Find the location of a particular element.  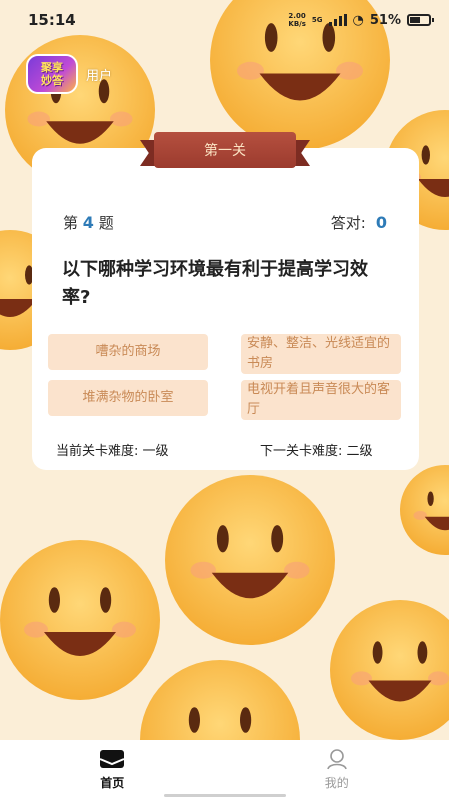

home-indicator is located at coordinates (225, 795).